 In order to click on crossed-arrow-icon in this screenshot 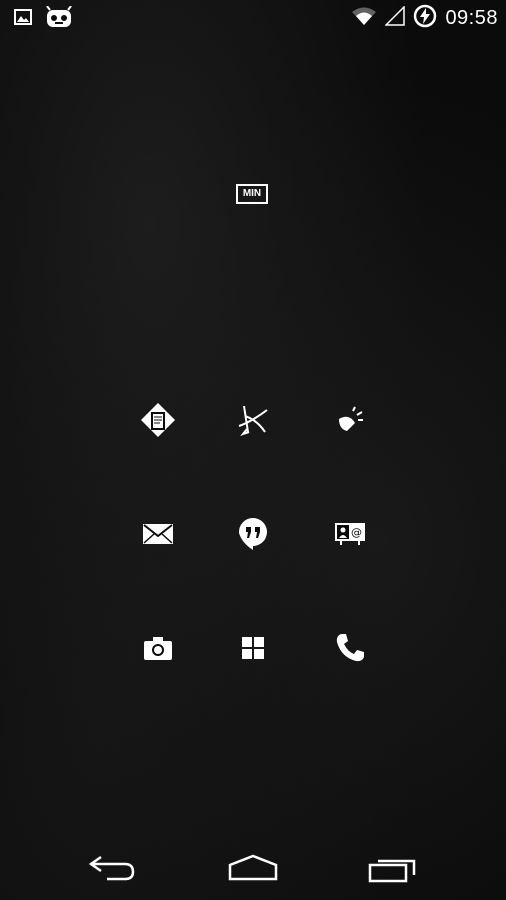, I will do `click(253, 422)`.